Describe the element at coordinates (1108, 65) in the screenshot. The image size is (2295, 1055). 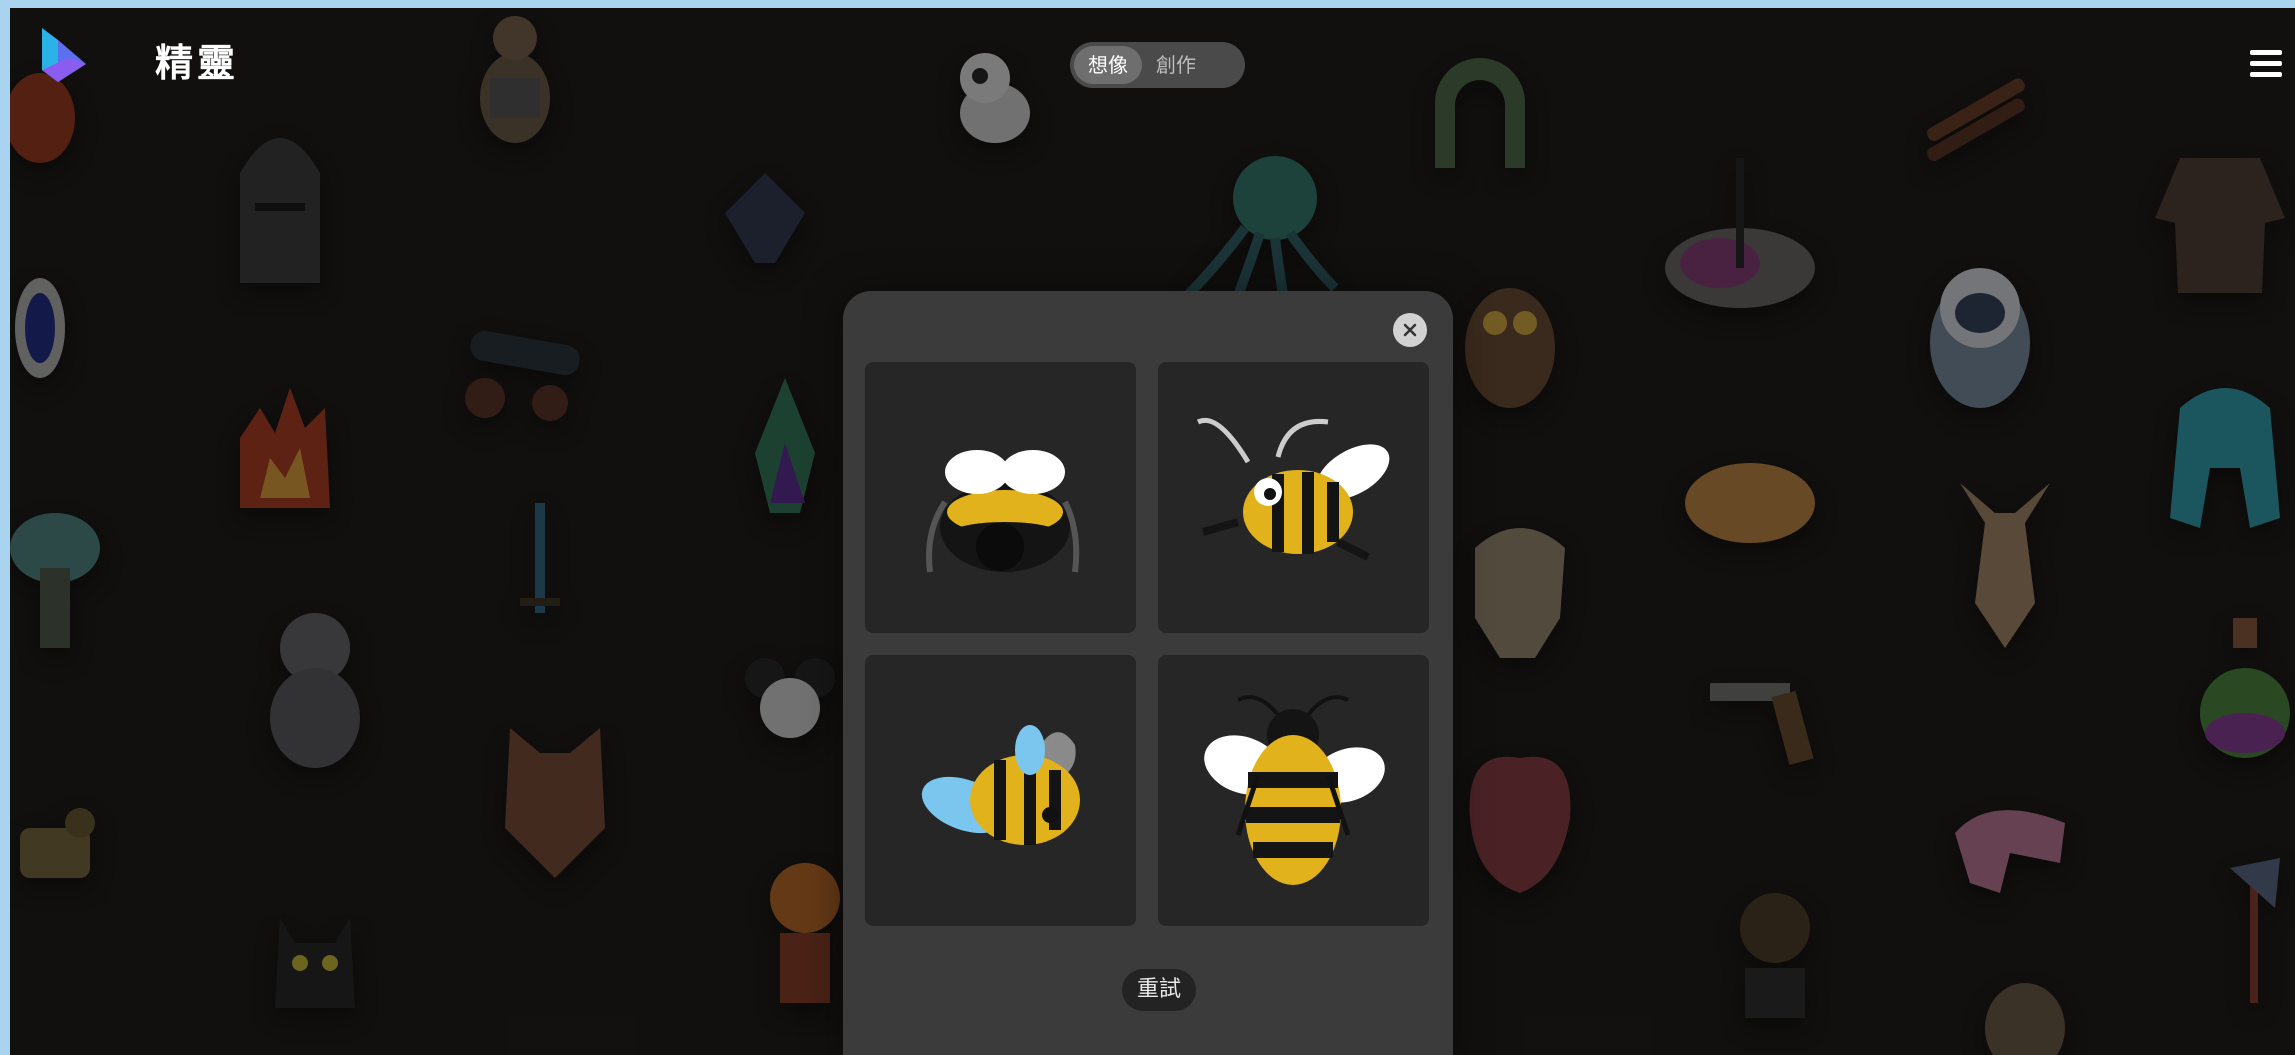
I see `mode-imagine-button: 想像` at that location.